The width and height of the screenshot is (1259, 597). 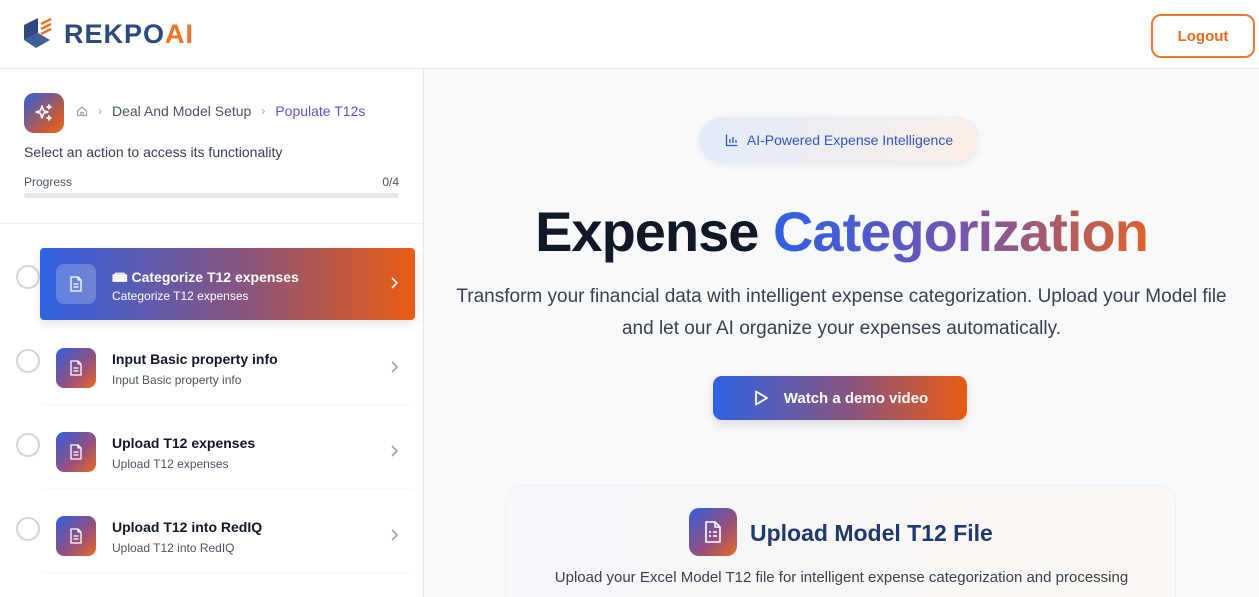 I want to click on progress-bar, so click(x=211, y=195).